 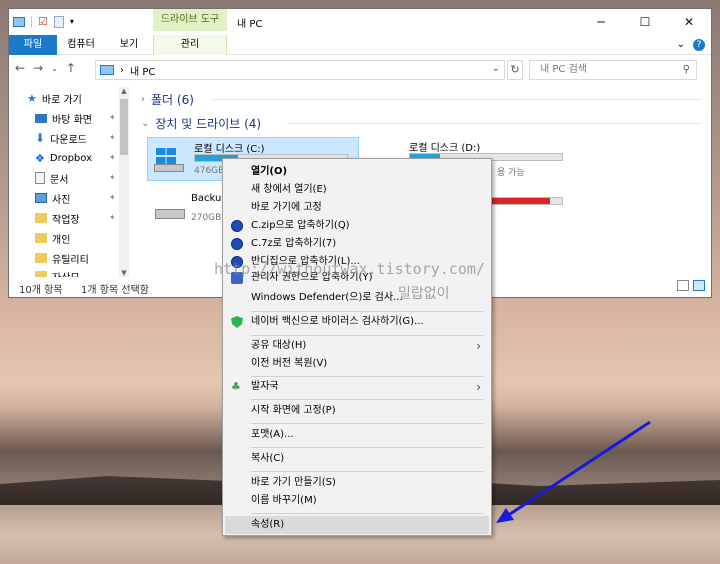 I want to click on arrow-head, so click(x=505, y=515).